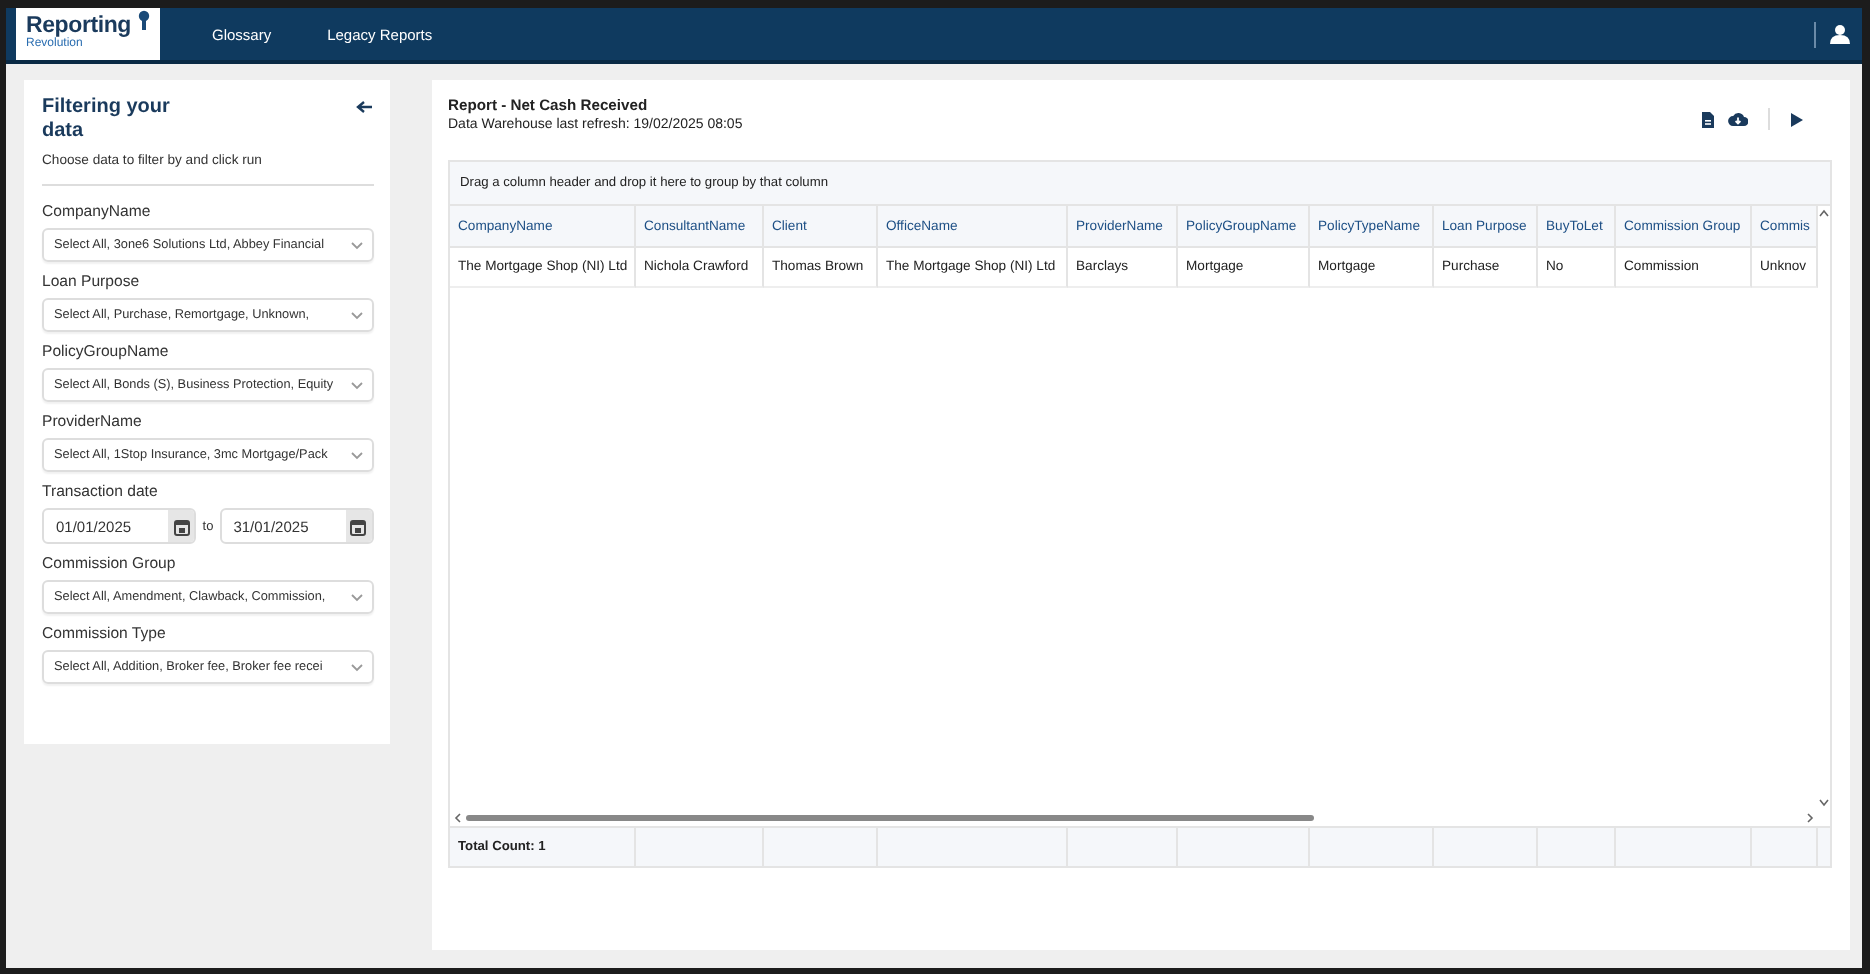  I want to click on document-icon, so click(1708, 119).